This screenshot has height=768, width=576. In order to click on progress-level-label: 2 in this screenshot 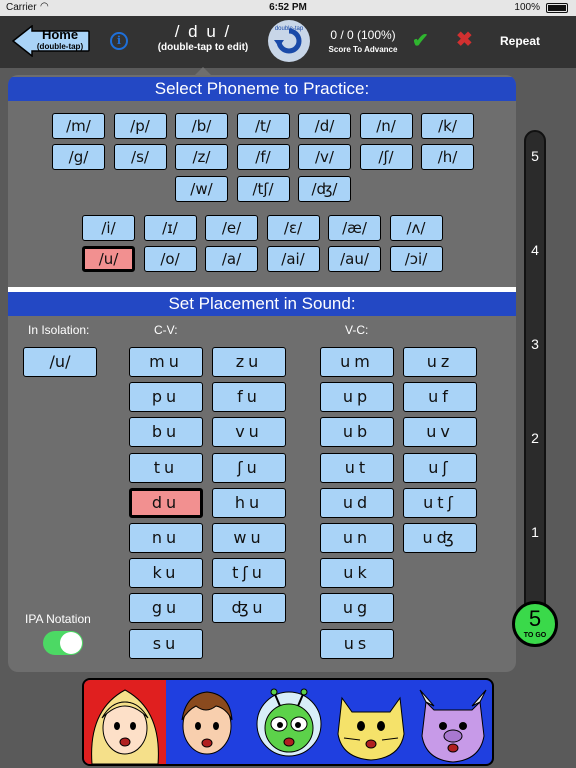, I will do `click(535, 438)`.